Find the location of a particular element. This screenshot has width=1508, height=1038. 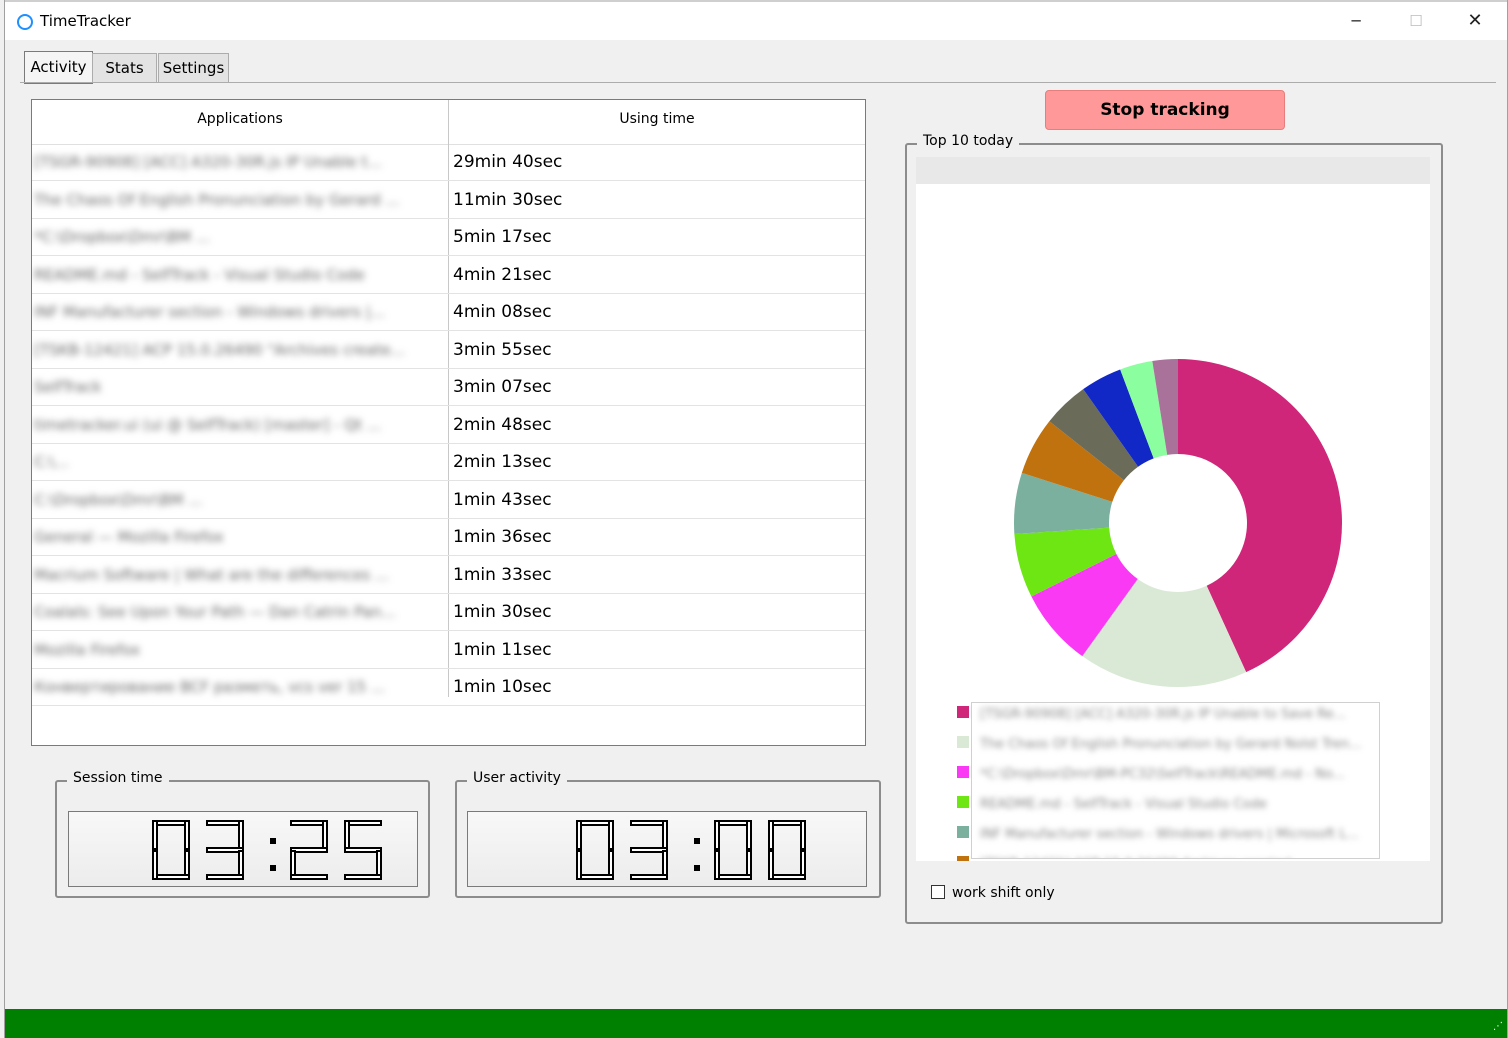

using-time-cell: 1min 36sec is located at coordinates (502, 537).